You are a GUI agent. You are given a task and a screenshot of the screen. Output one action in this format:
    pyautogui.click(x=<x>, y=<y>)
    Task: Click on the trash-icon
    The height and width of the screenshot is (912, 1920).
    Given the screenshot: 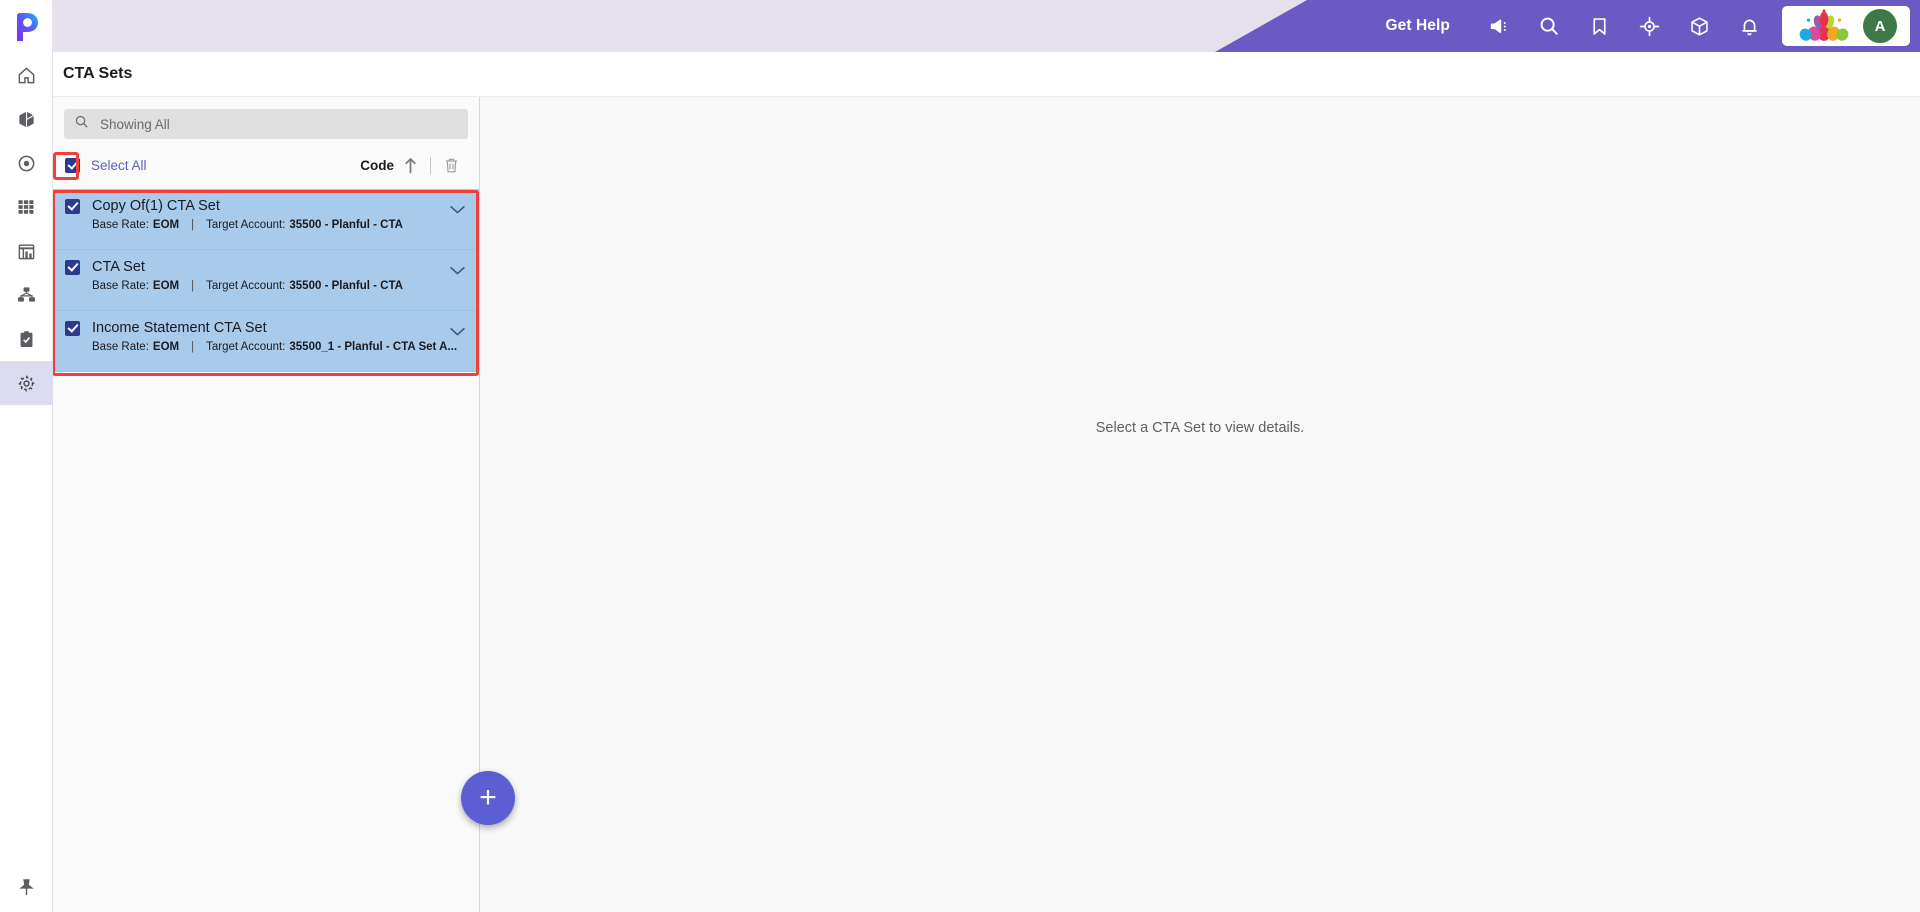 What is the action you would take?
    pyautogui.click(x=451, y=165)
    